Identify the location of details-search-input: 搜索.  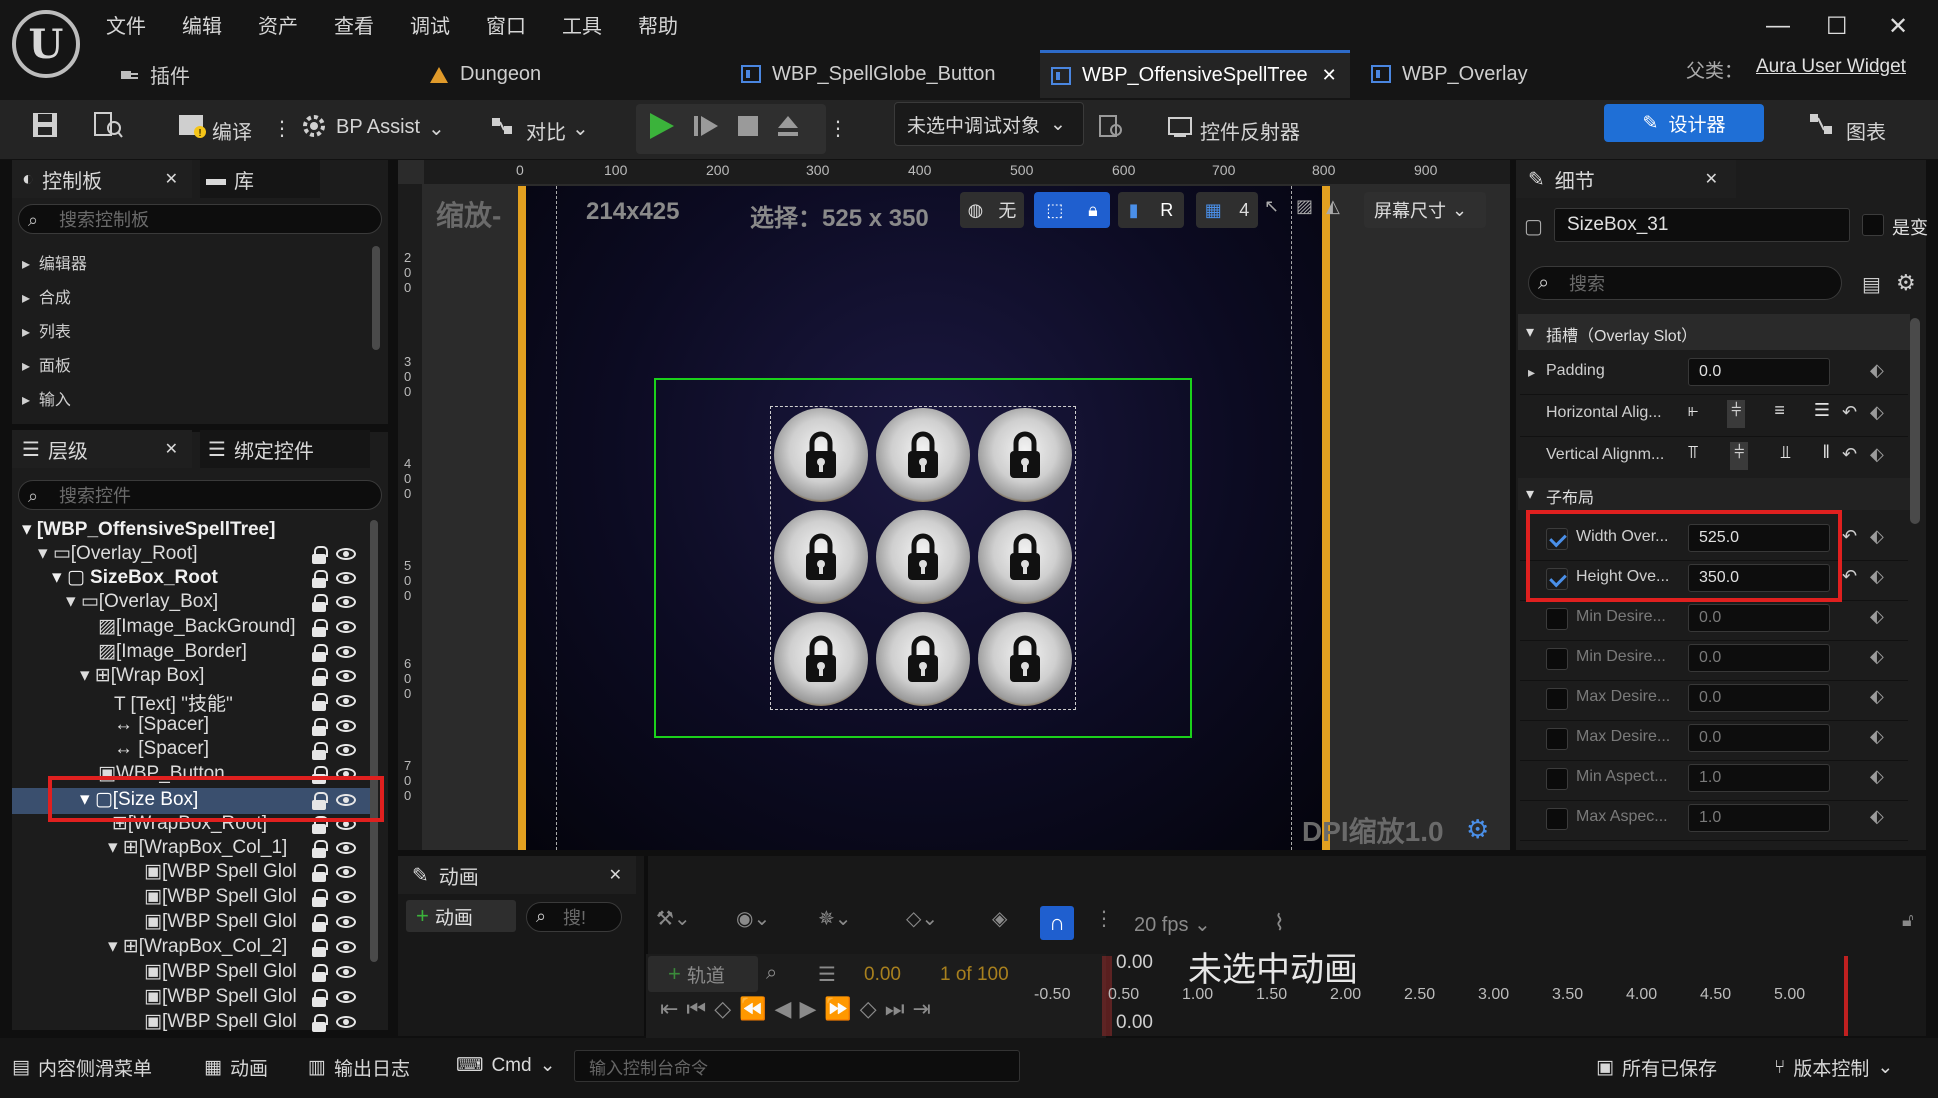
(1685, 283).